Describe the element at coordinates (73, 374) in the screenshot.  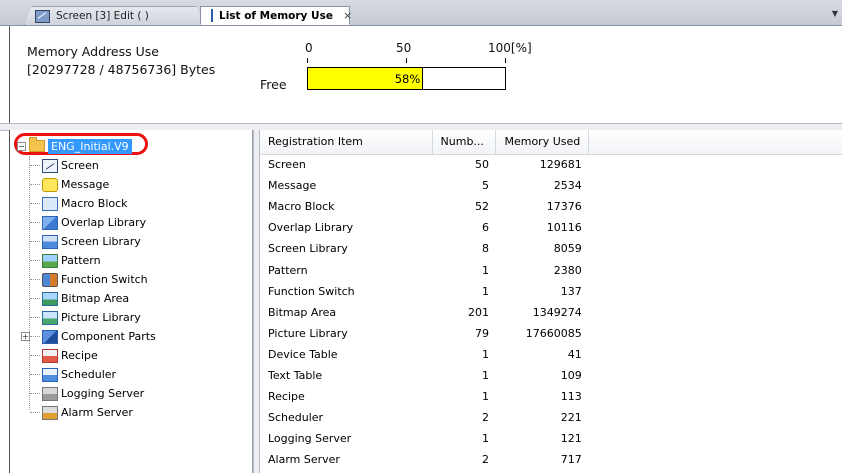
I see `tree-item-scheduler: Scheduler` at that location.